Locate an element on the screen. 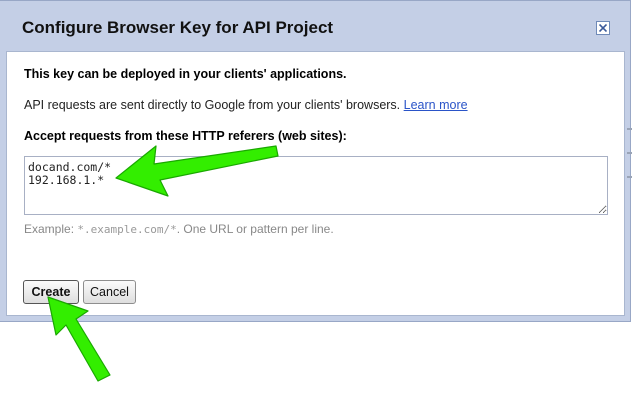 The width and height of the screenshot is (632, 398). create-button: Create is located at coordinates (51, 292).